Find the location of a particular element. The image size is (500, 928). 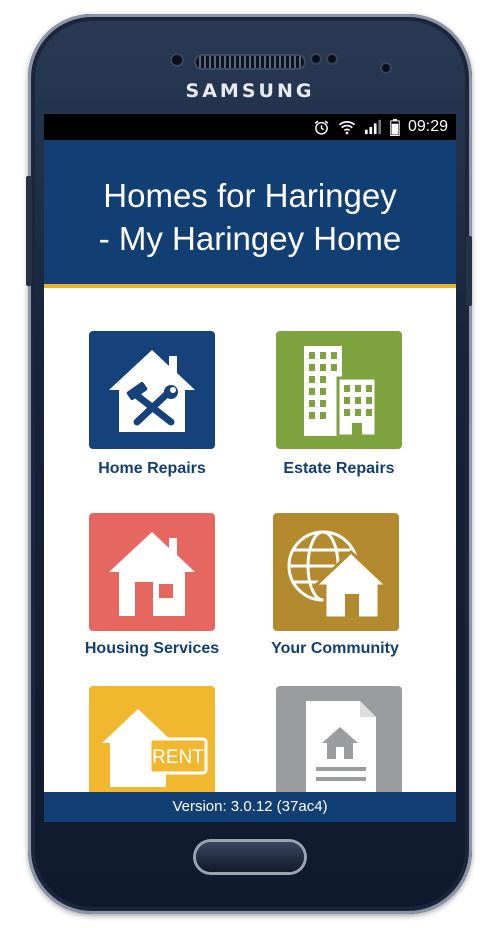

app-header: Homes for Haringey - My Haringey Home is located at coordinates (250, 212).